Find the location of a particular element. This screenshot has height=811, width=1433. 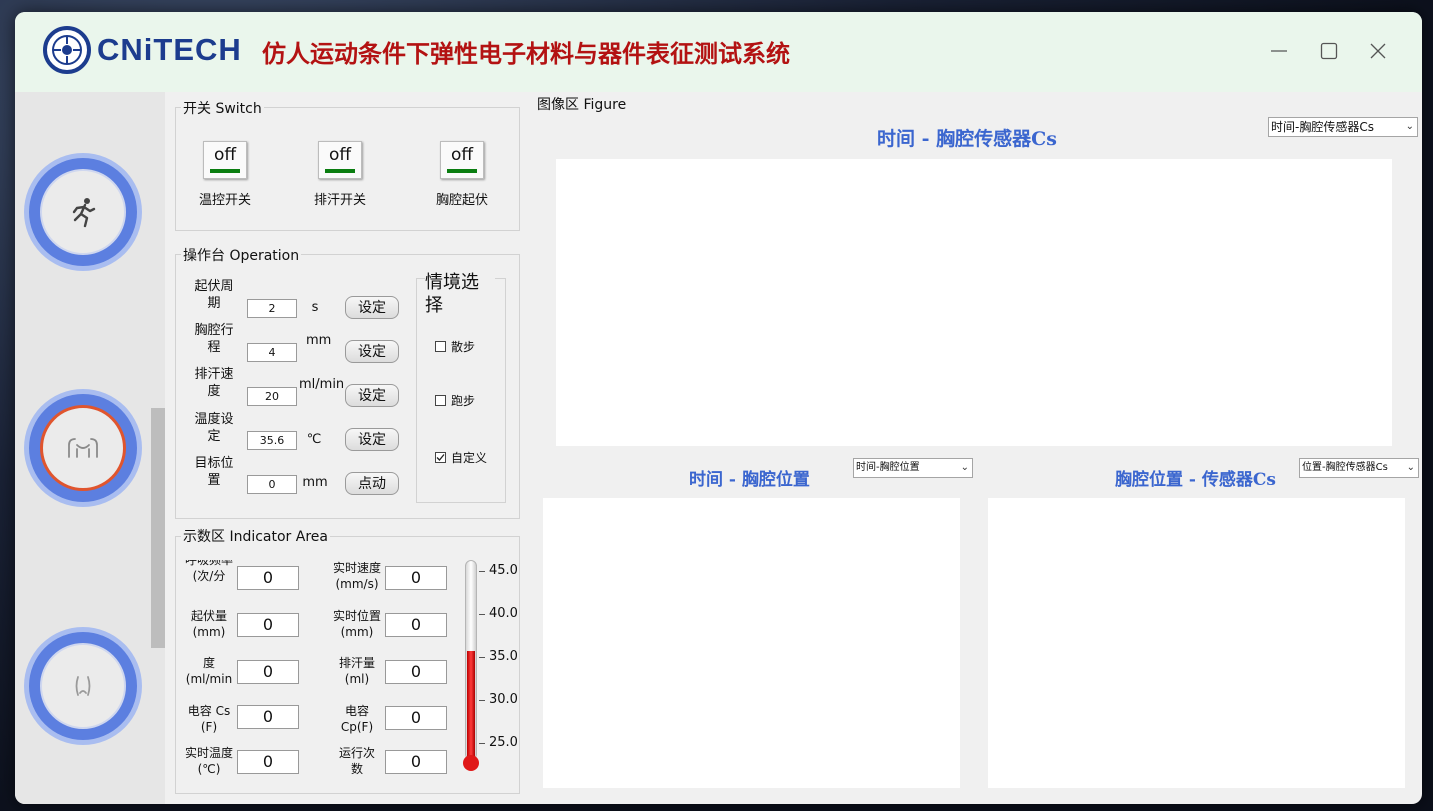

capacitance-cs-label: 电容 Cs (F) is located at coordinates (209, 719).